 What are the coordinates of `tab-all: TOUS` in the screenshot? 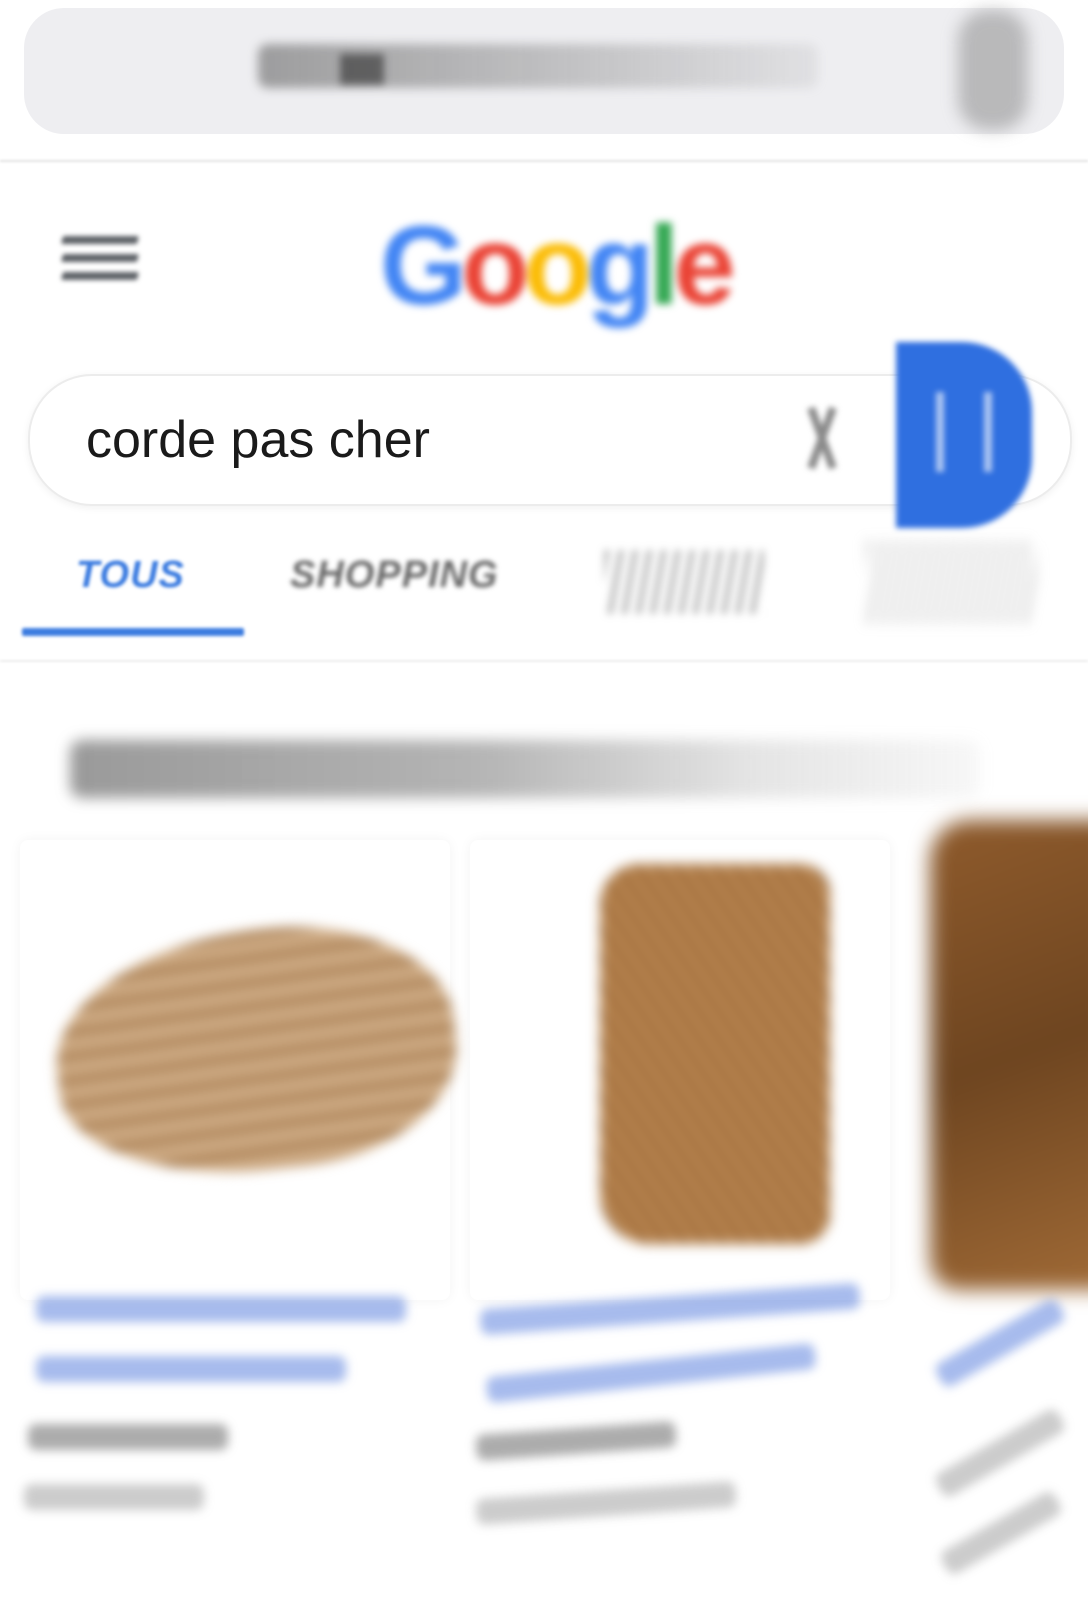 It's located at (130, 575).